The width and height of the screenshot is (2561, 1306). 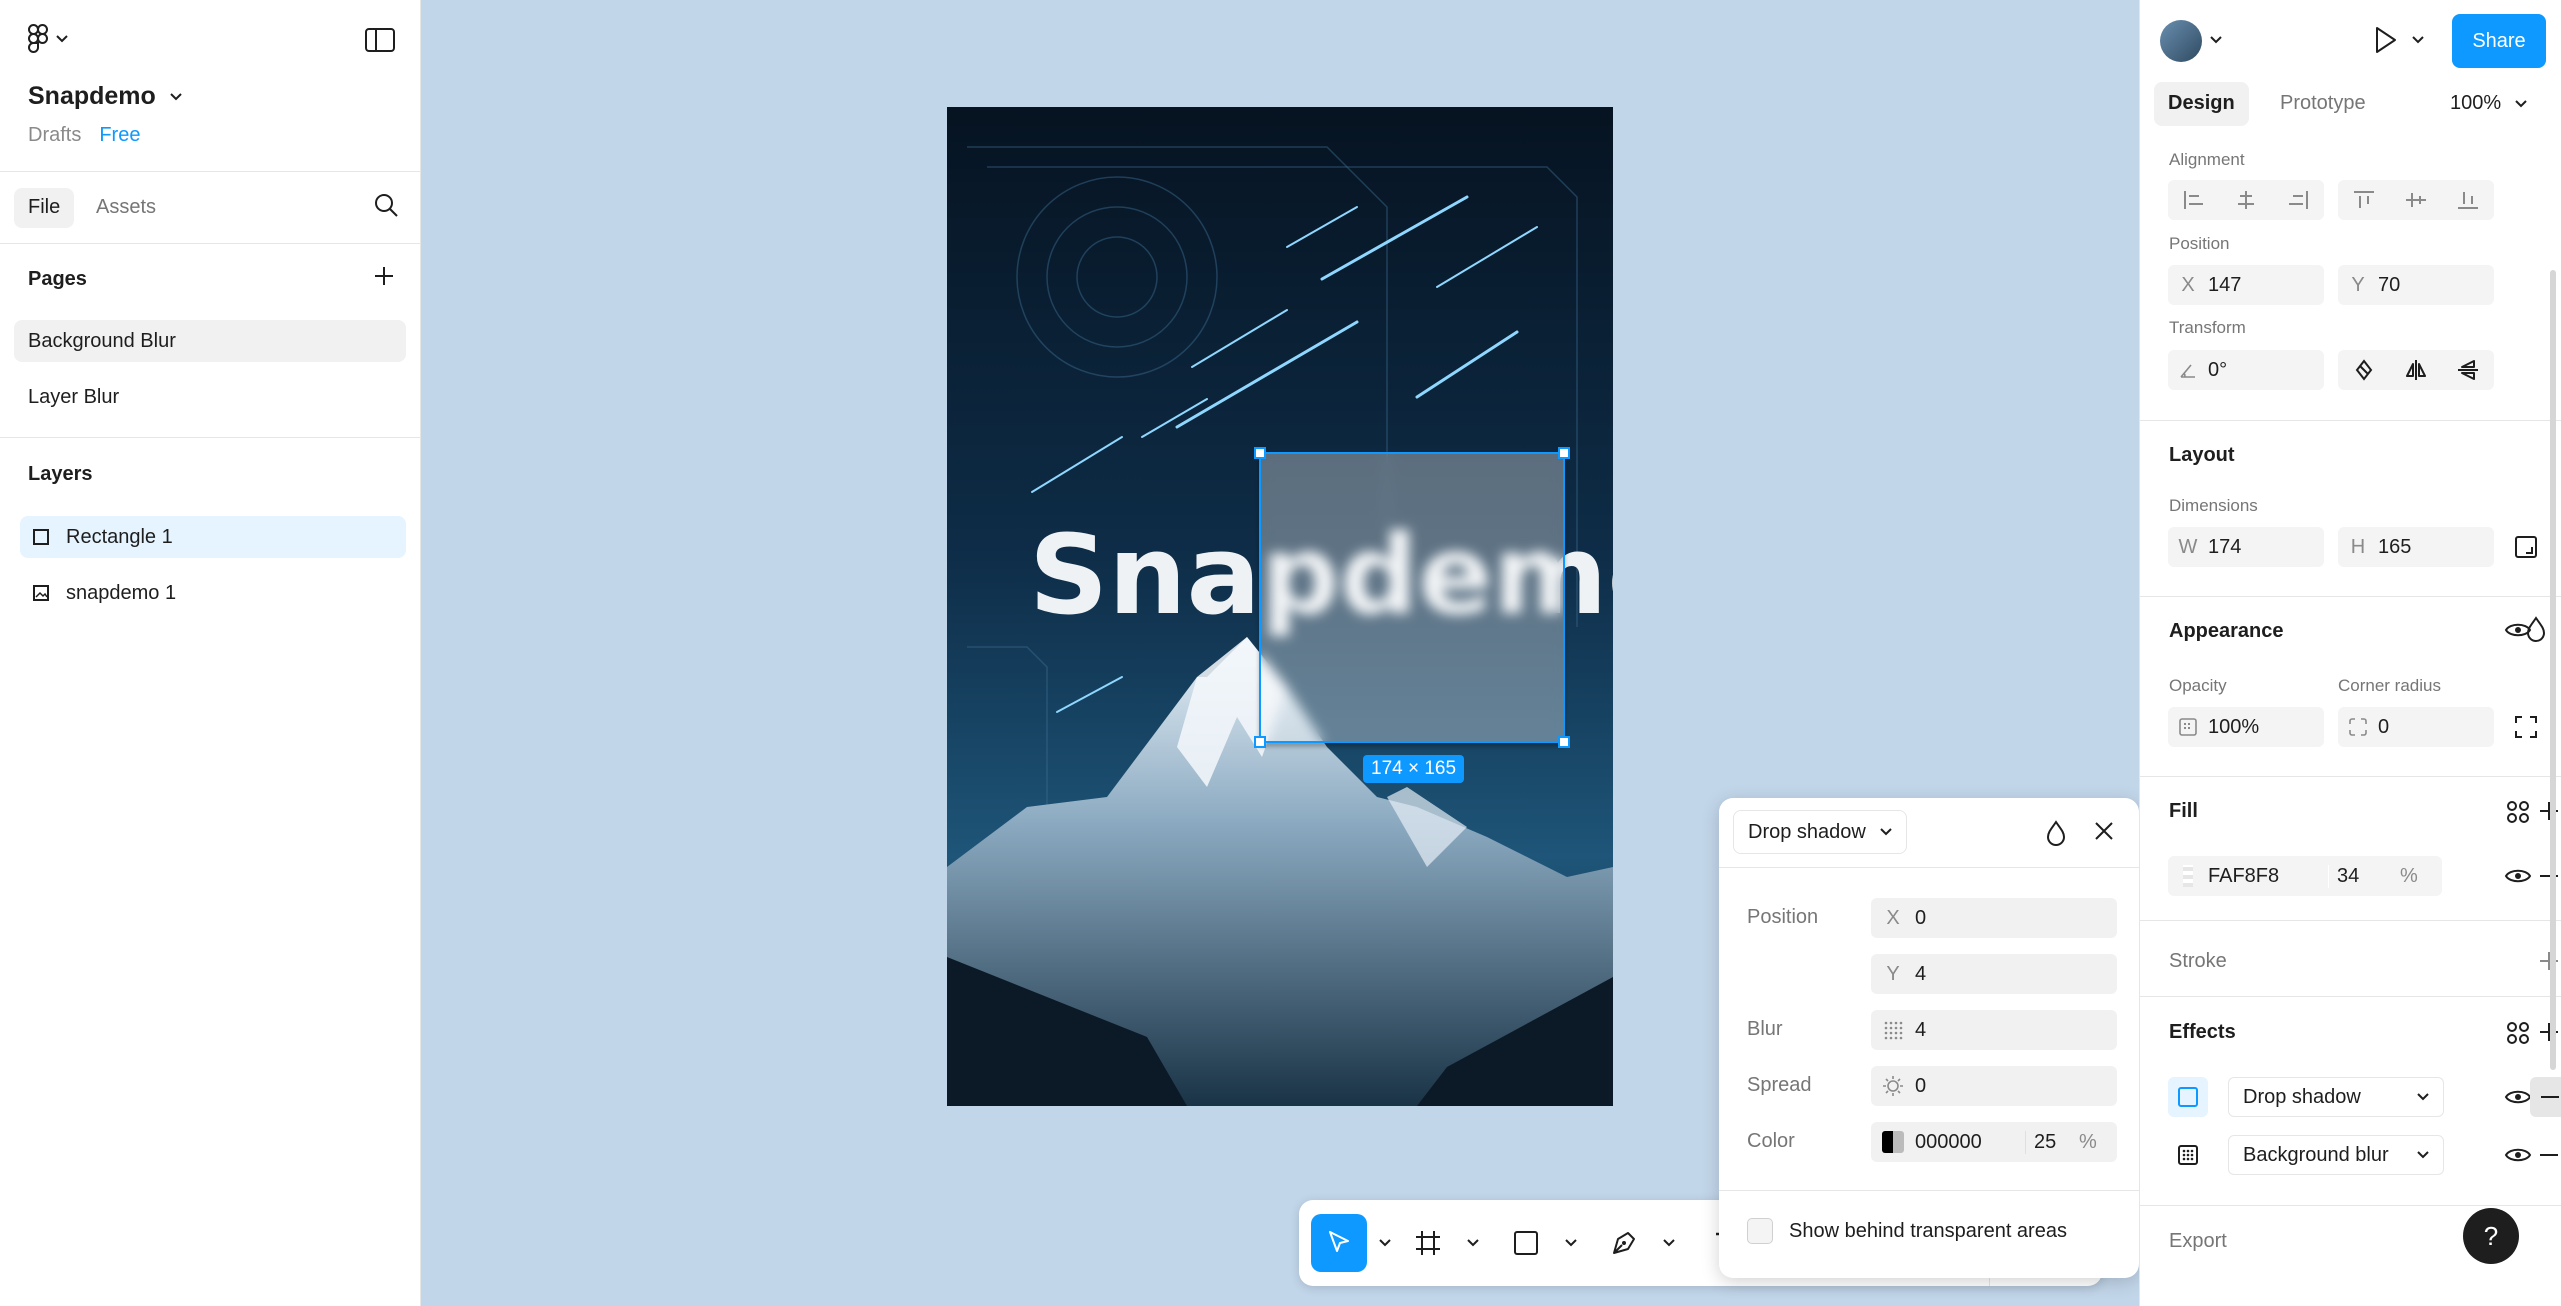 What do you see at coordinates (119, 135) in the screenshot?
I see `plan-badge: Free` at bounding box center [119, 135].